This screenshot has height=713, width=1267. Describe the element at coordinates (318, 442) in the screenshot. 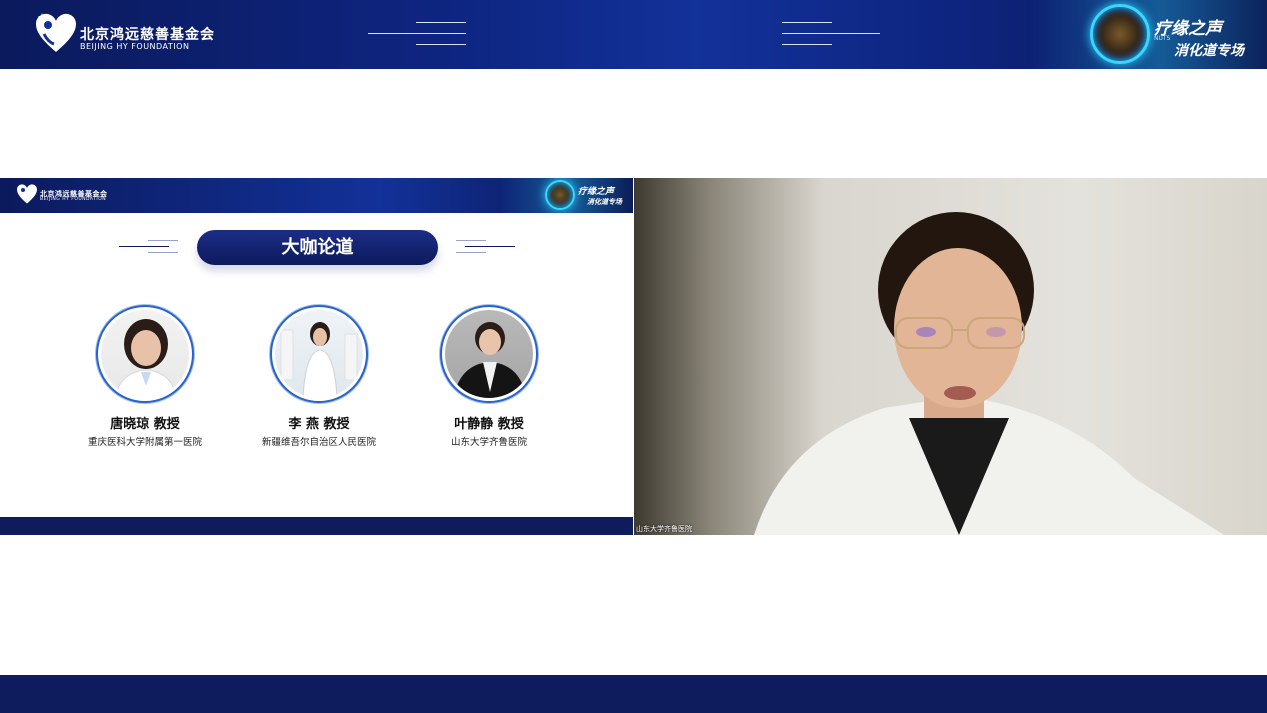

I see `expert-hospital: 新疆维吾尔自治区人民医院` at that location.